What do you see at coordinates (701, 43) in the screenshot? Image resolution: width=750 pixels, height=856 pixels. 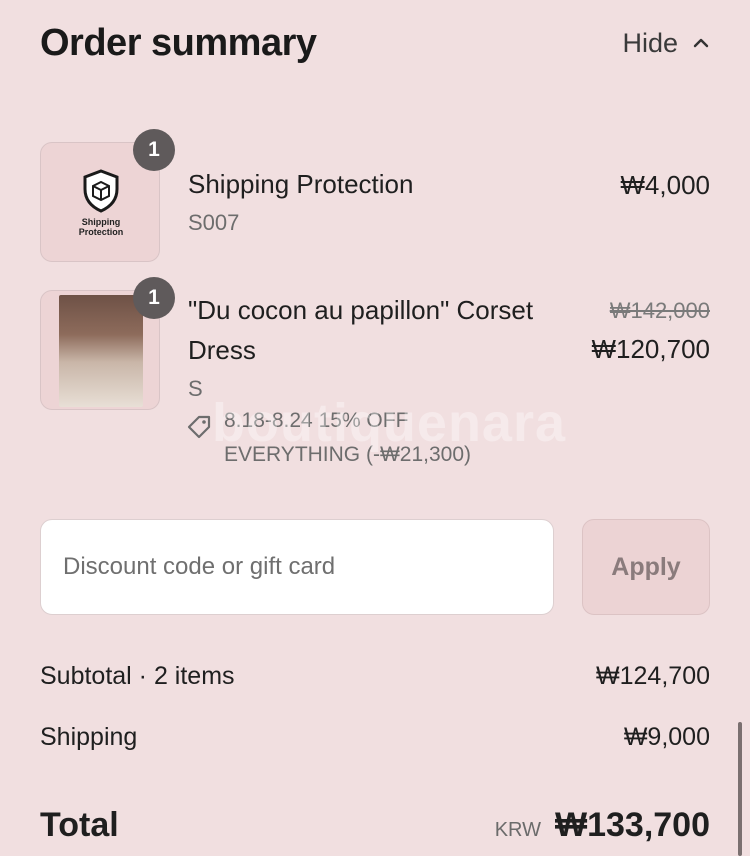 I see `chevron-up-icon` at bounding box center [701, 43].